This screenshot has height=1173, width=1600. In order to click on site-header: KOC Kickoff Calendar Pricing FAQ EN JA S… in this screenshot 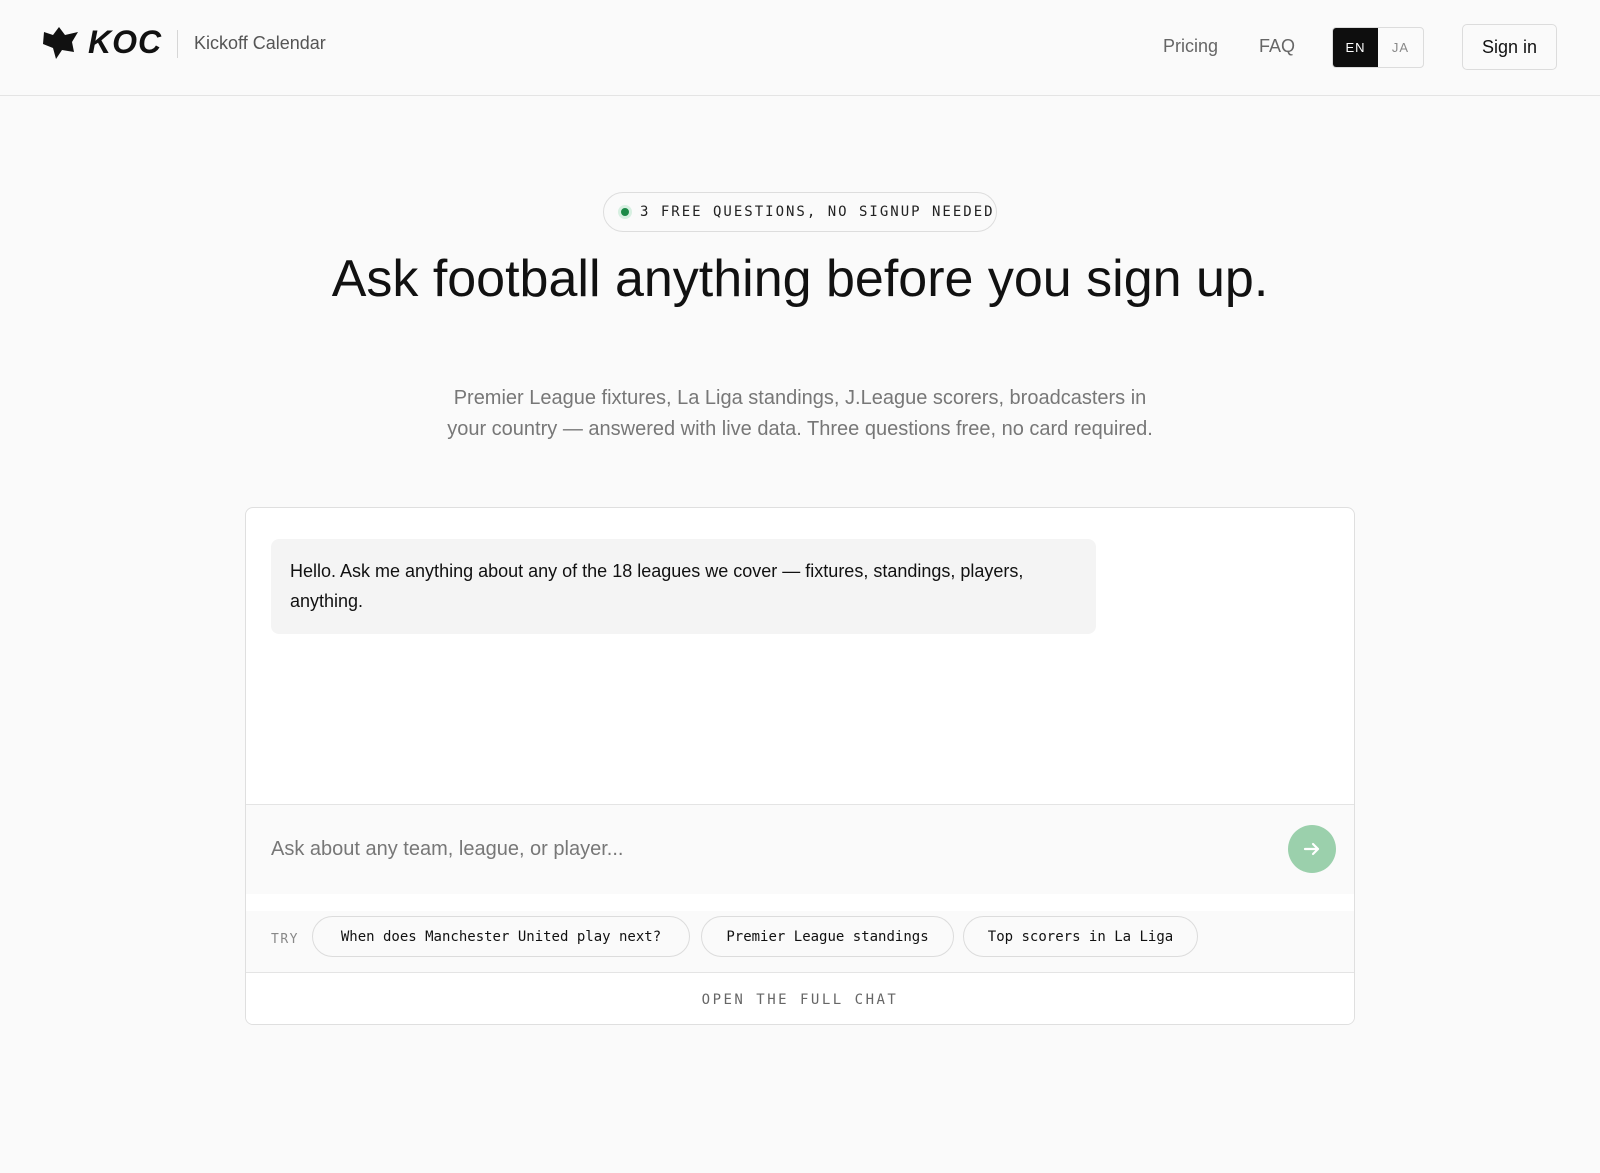, I will do `click(800, 48)`.